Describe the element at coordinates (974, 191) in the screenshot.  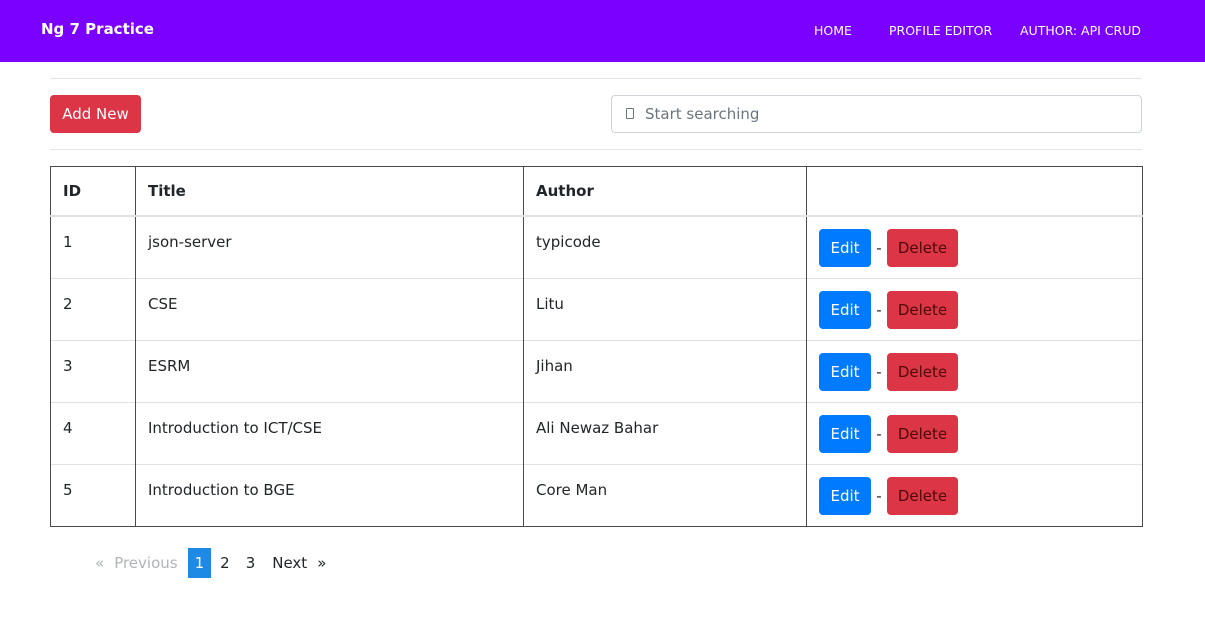
I see `column-header-actions` at that location.